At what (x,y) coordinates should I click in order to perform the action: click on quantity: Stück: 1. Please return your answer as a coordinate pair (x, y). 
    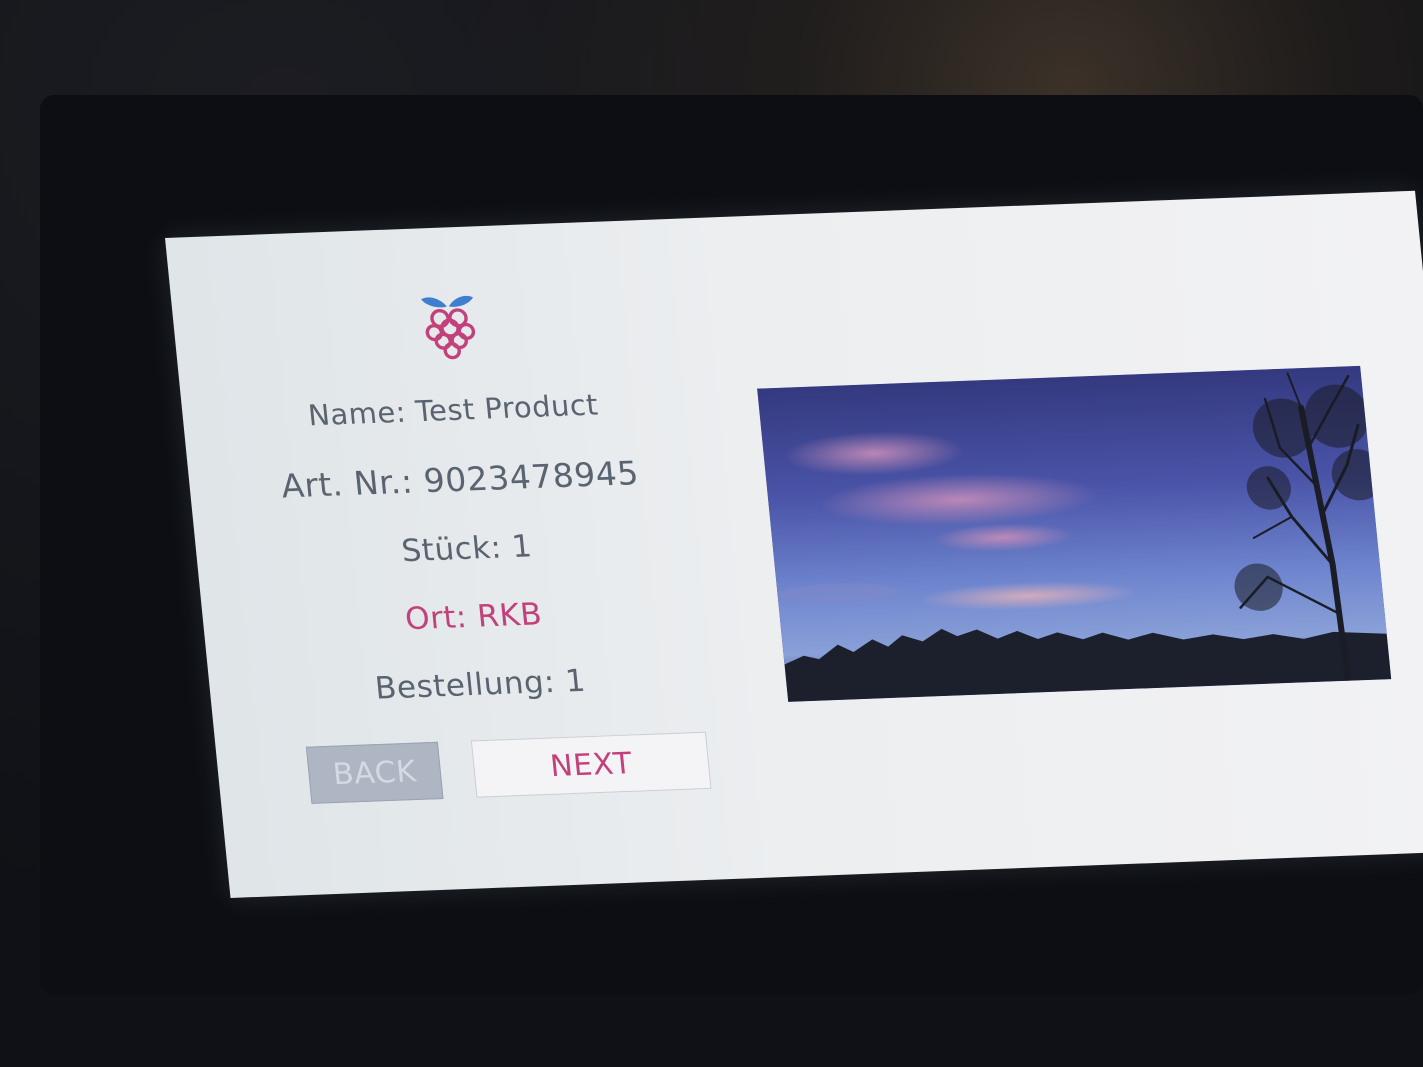
    Looking at the image, I should click on (466, 549).